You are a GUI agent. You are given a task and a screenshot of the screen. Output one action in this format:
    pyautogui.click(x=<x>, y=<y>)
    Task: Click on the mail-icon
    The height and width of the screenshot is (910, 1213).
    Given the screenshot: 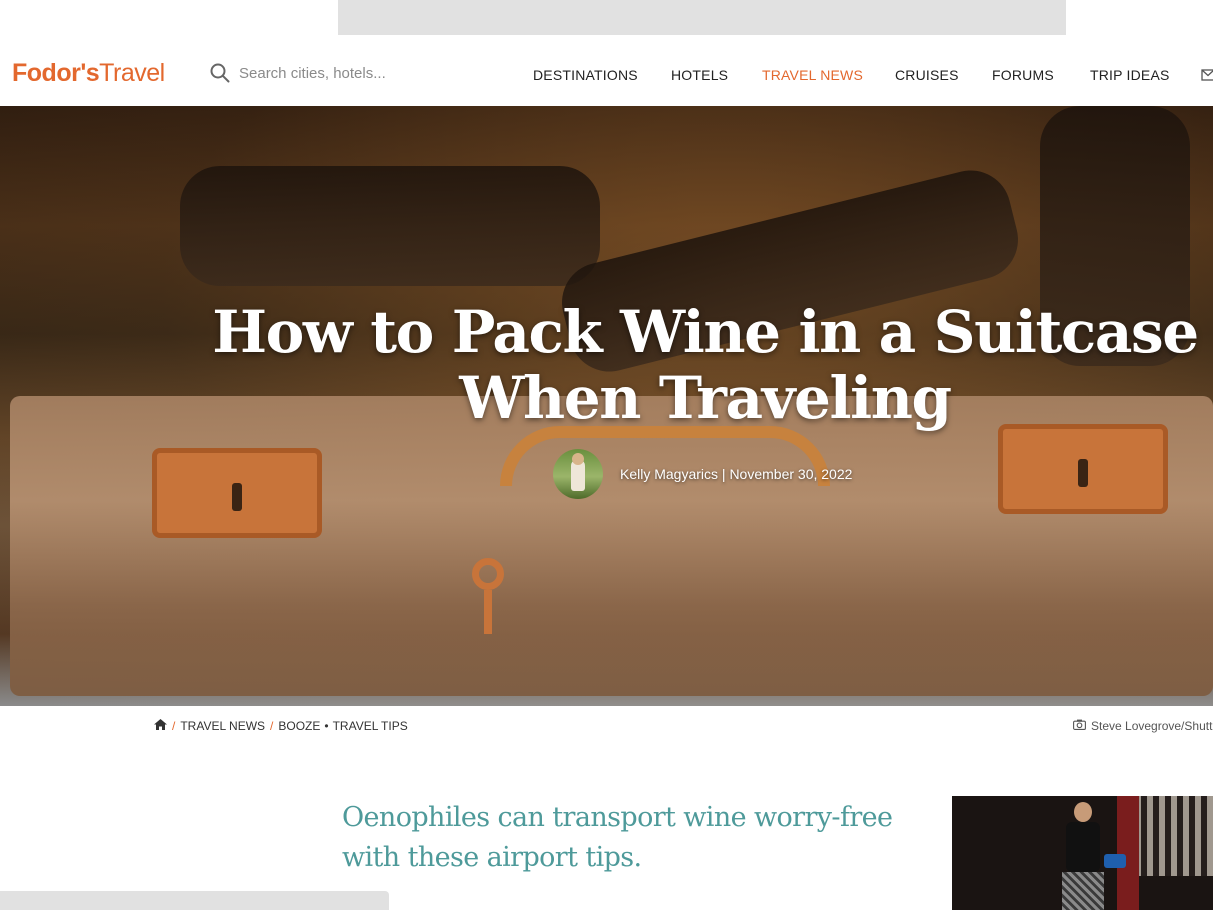 What is the action you would take?
    pyautogui.click(x=1207, y=77)
    